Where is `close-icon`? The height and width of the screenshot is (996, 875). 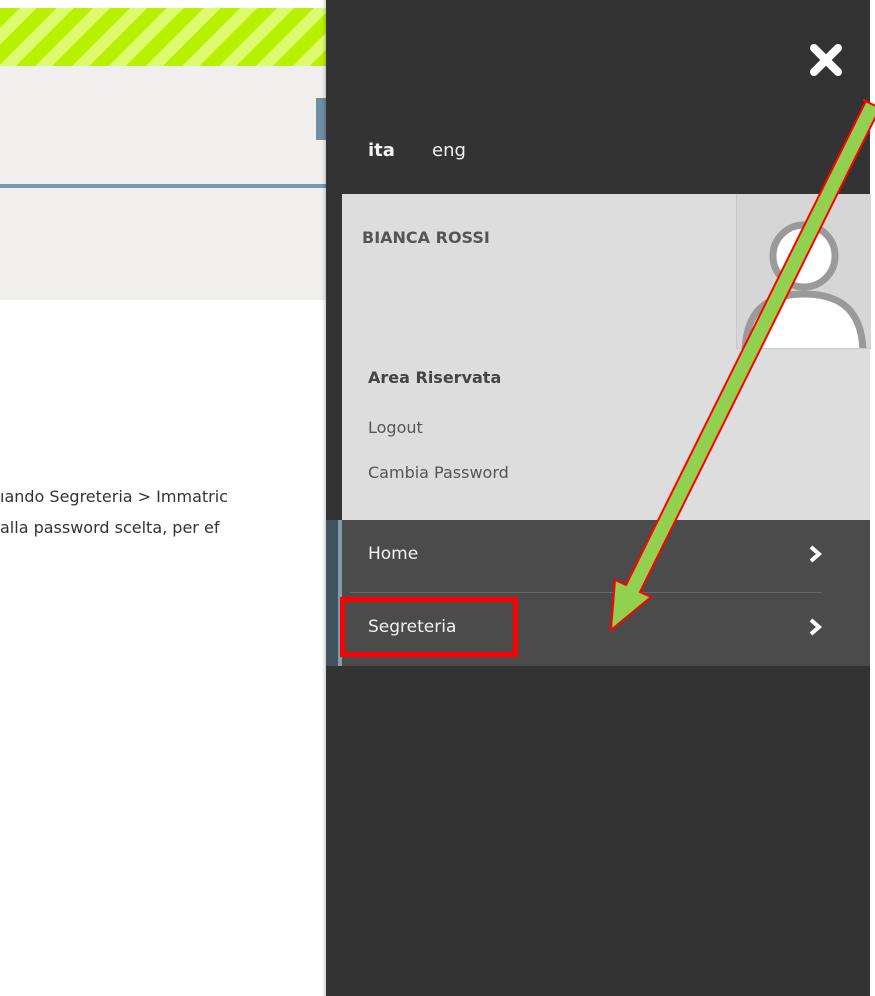
close-icon is located at coordinates (826, 60).